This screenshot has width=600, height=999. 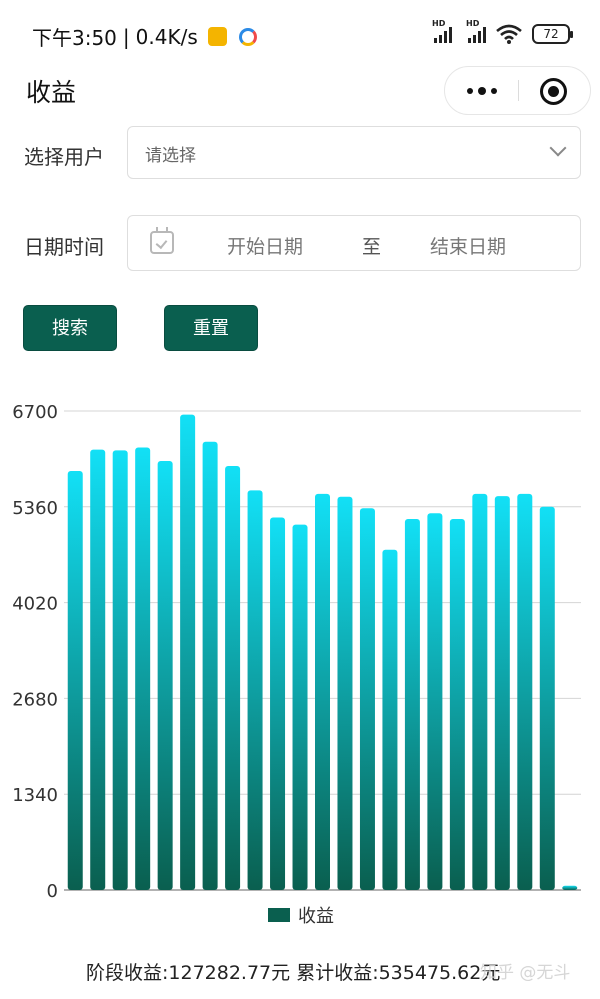 What do you see at coordinates (439, 23) in the screenshot?
I see `hd-label-1: HD` at bounding box center [439, 23].